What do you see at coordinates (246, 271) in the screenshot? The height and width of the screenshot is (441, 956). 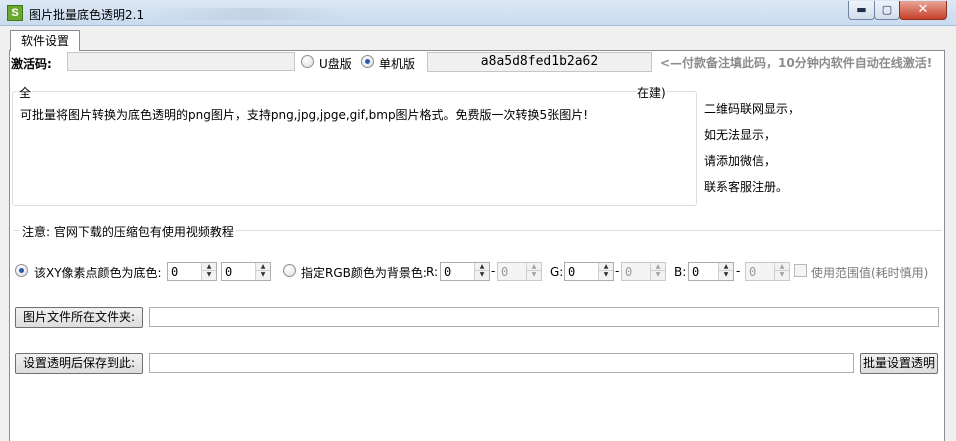 I see `y-coordinate-spinner: 0 ▲ ▼` at bounding box center [246, 271].